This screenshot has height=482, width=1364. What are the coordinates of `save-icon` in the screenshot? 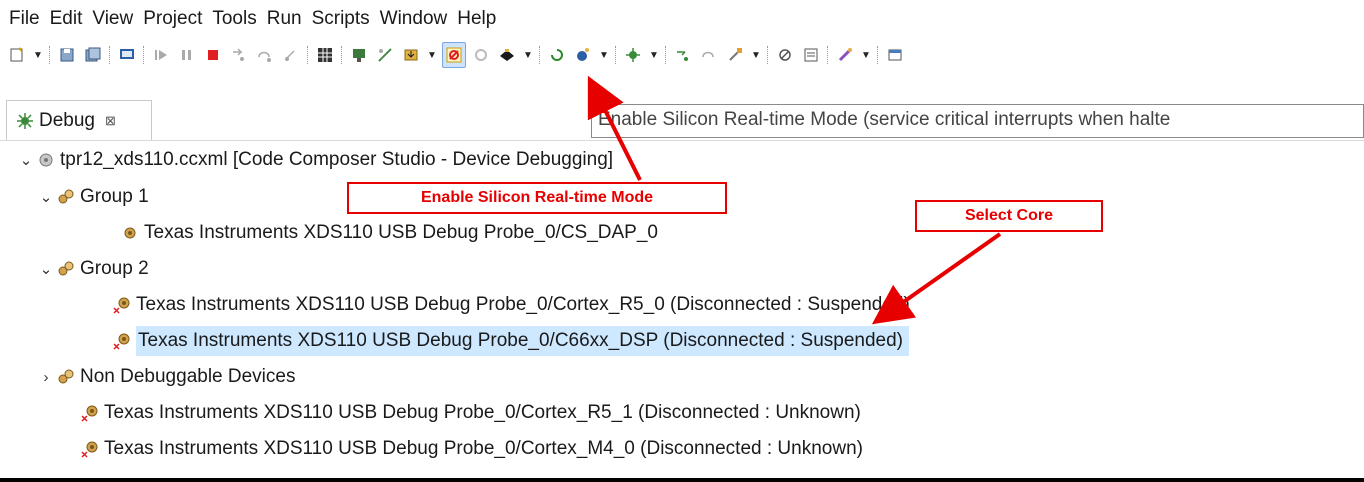 It's located at (67, 55).